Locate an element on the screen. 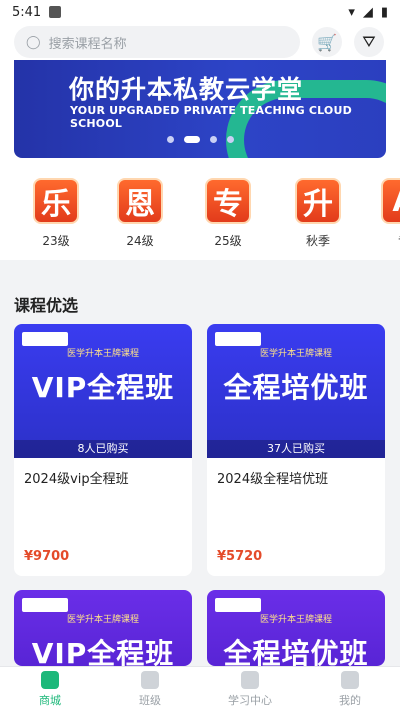 The image size is (400, 712). course-price: ¥5720 is located at coordinates (240, 556).